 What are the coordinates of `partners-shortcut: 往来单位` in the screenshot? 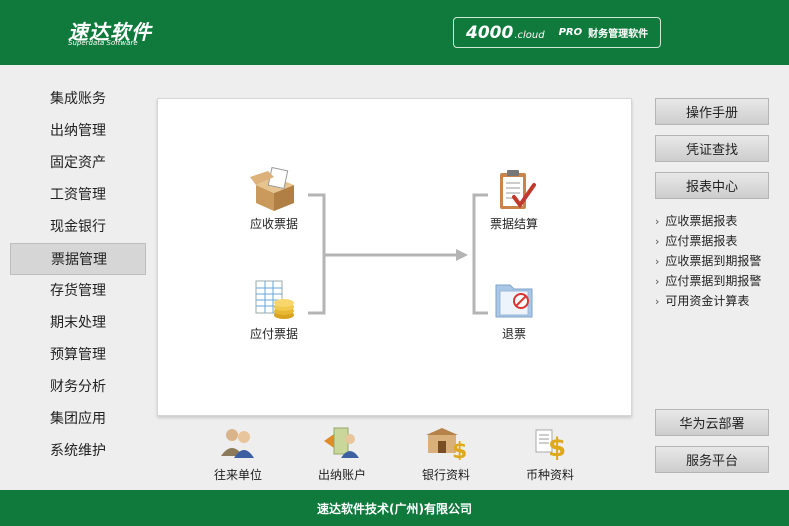 It's located at (238, 453).